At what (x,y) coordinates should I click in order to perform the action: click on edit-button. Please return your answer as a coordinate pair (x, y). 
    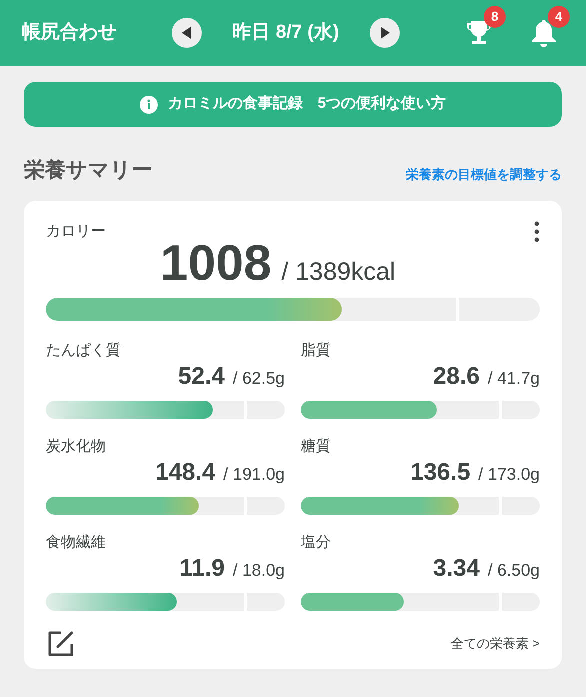
    Looking at the image, I should click on (61, 643).